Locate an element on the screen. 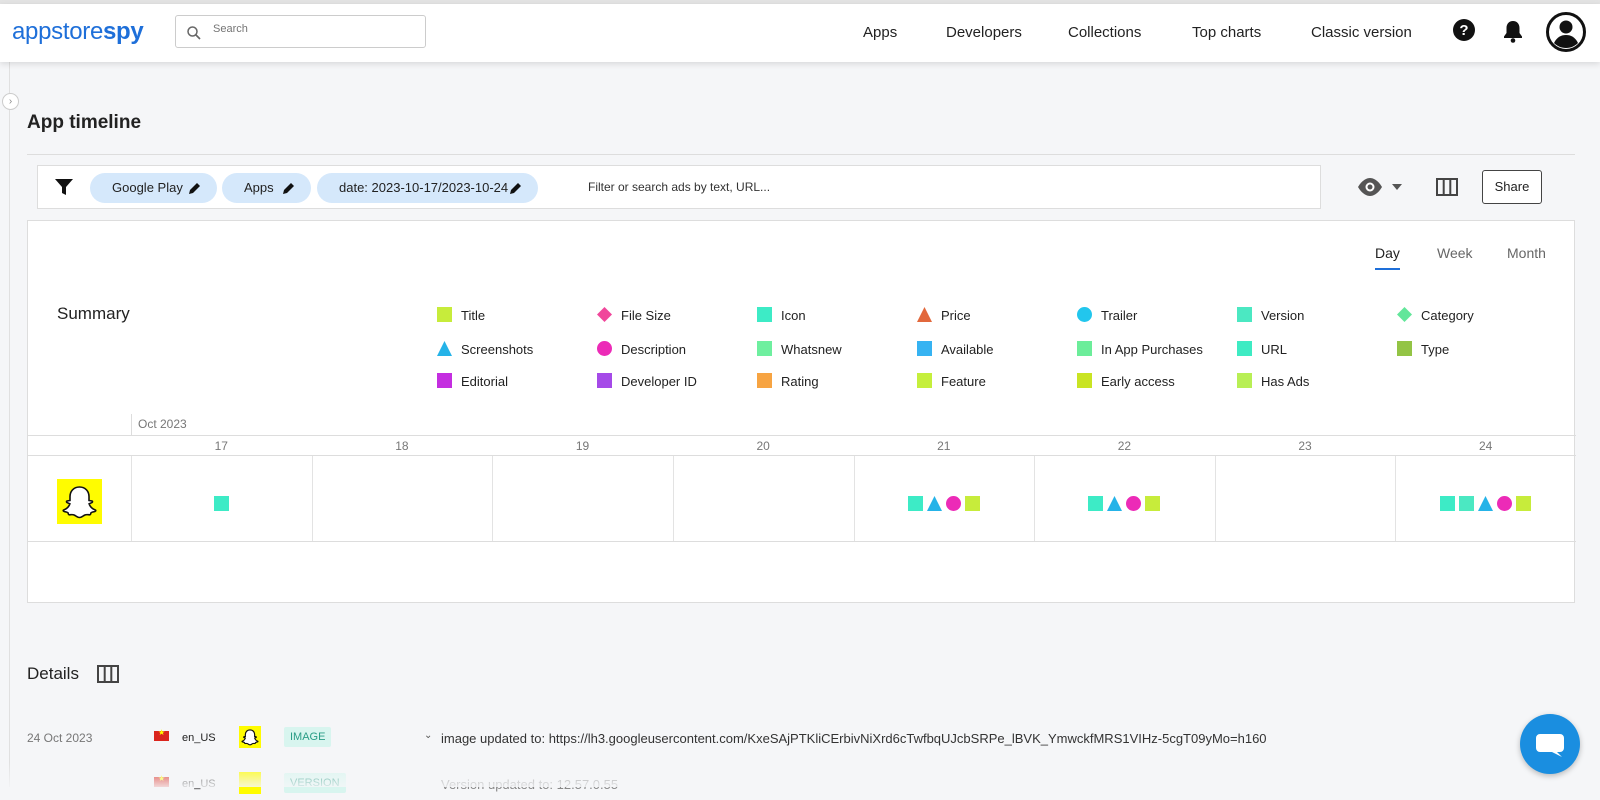 This screenshot has width=1600, height=800. legend-label: Feature is located at coordinates (963, 381).